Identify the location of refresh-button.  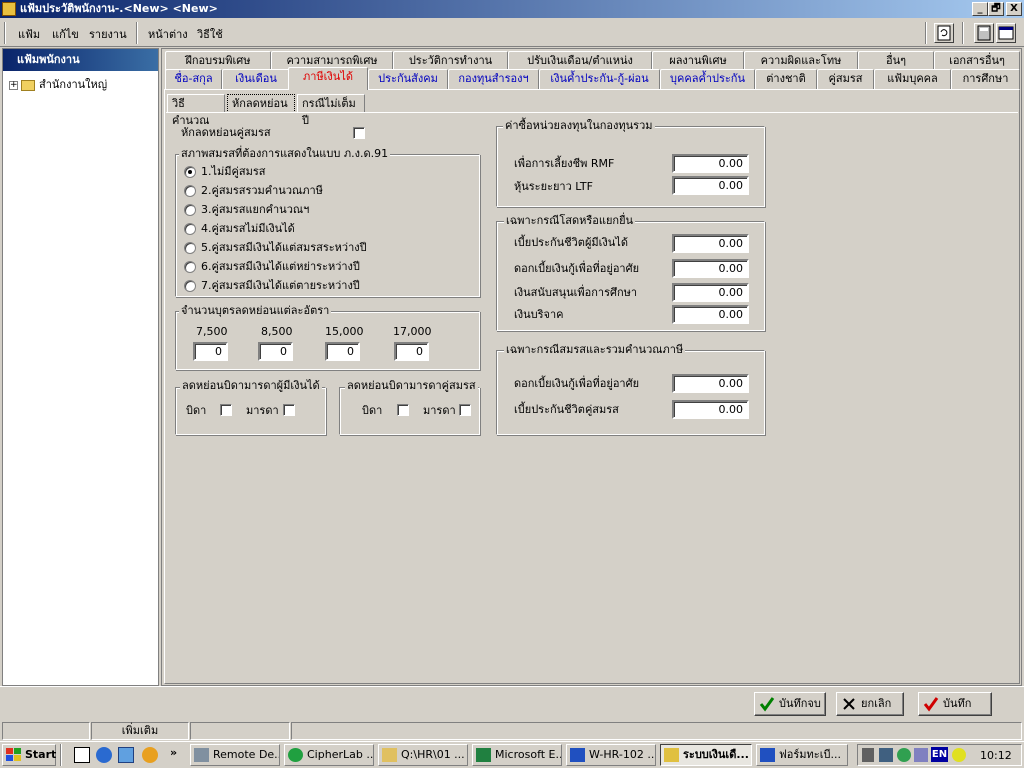
(944, 33).